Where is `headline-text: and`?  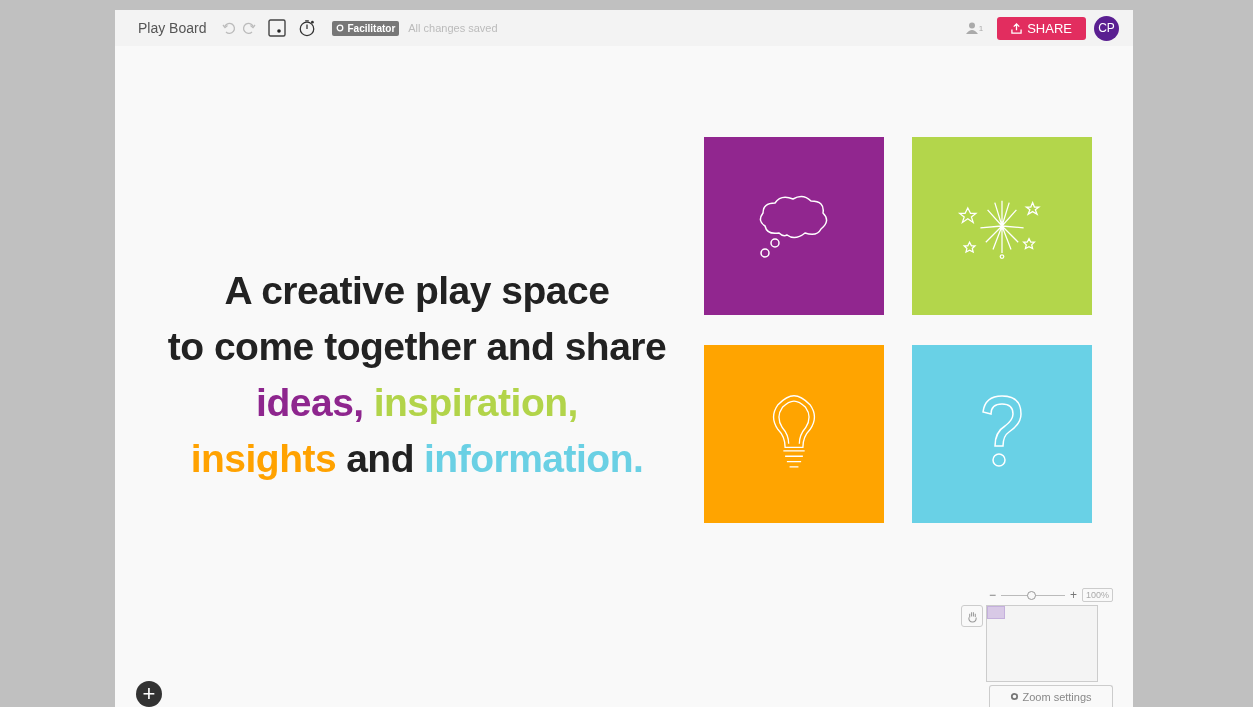 headline-text: and is located at coordinates (380, 459).